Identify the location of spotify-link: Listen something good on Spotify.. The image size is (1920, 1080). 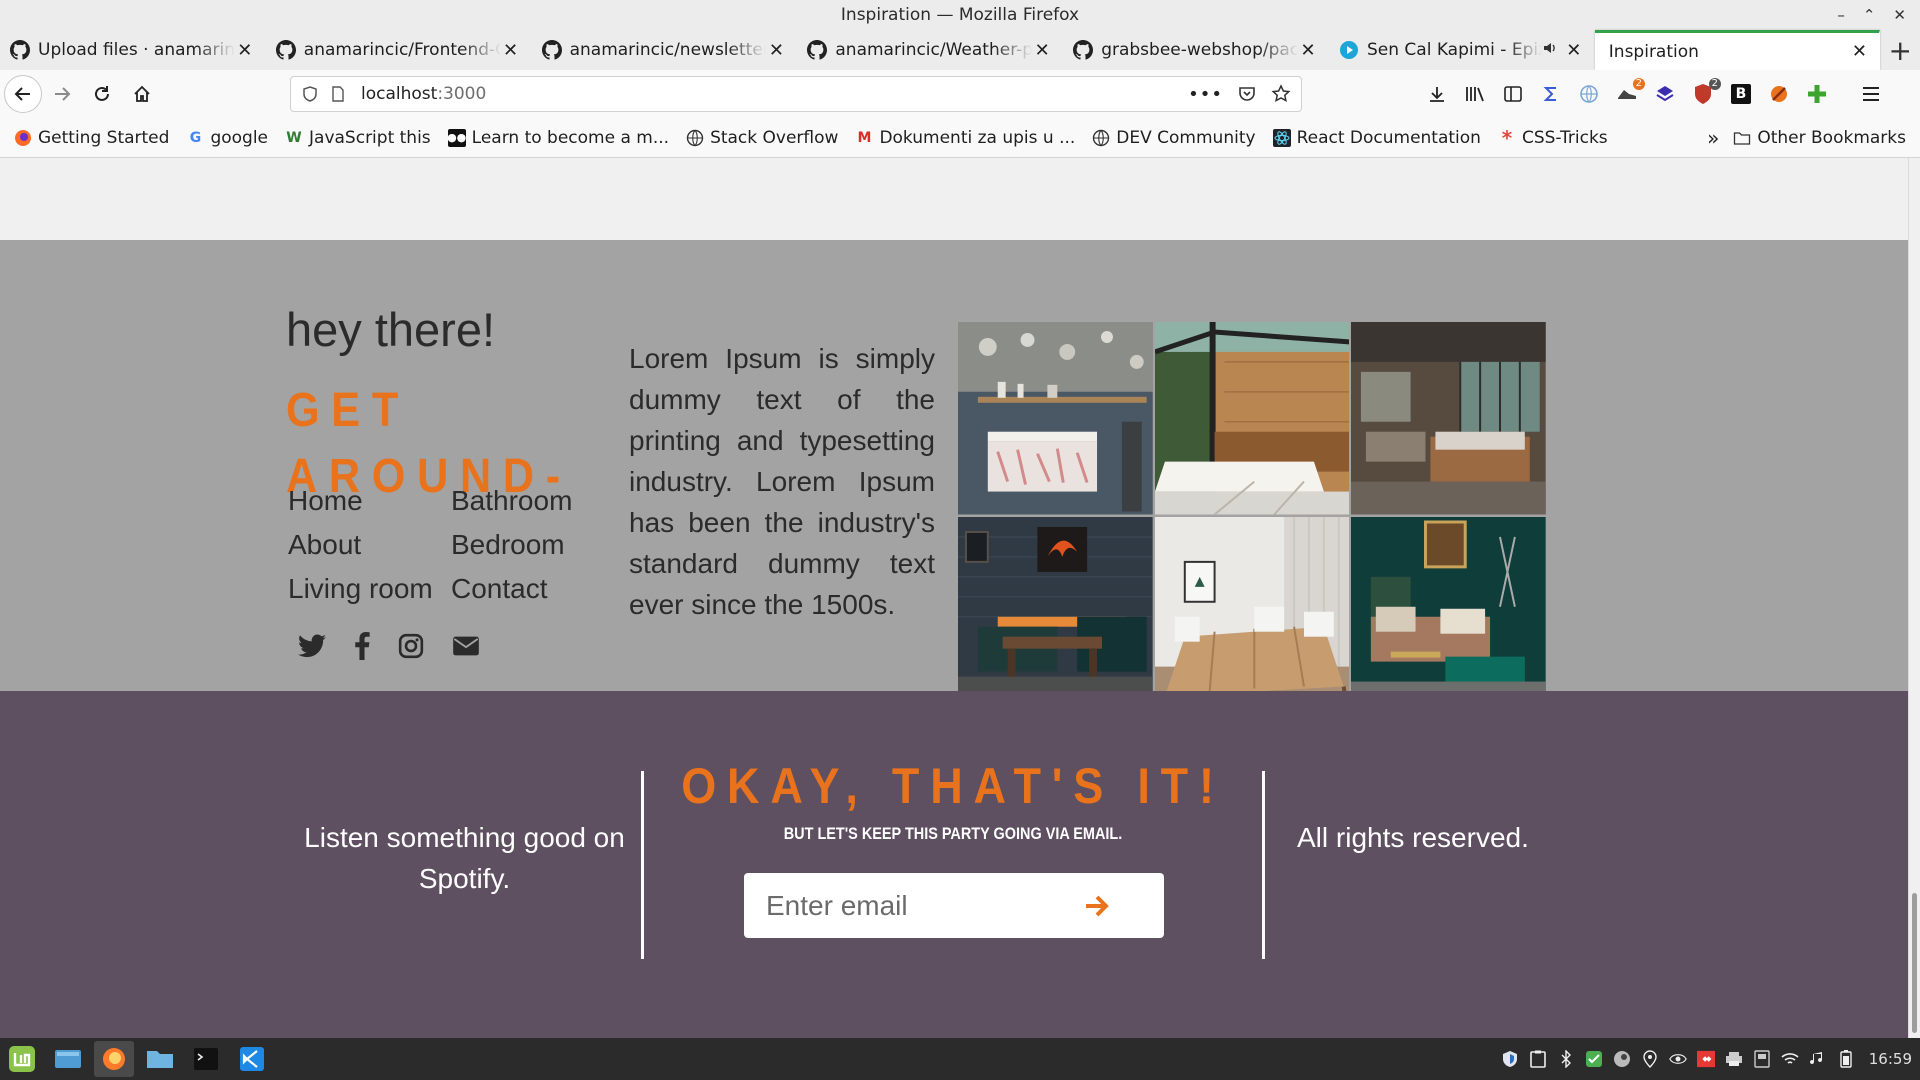
(464, 858).